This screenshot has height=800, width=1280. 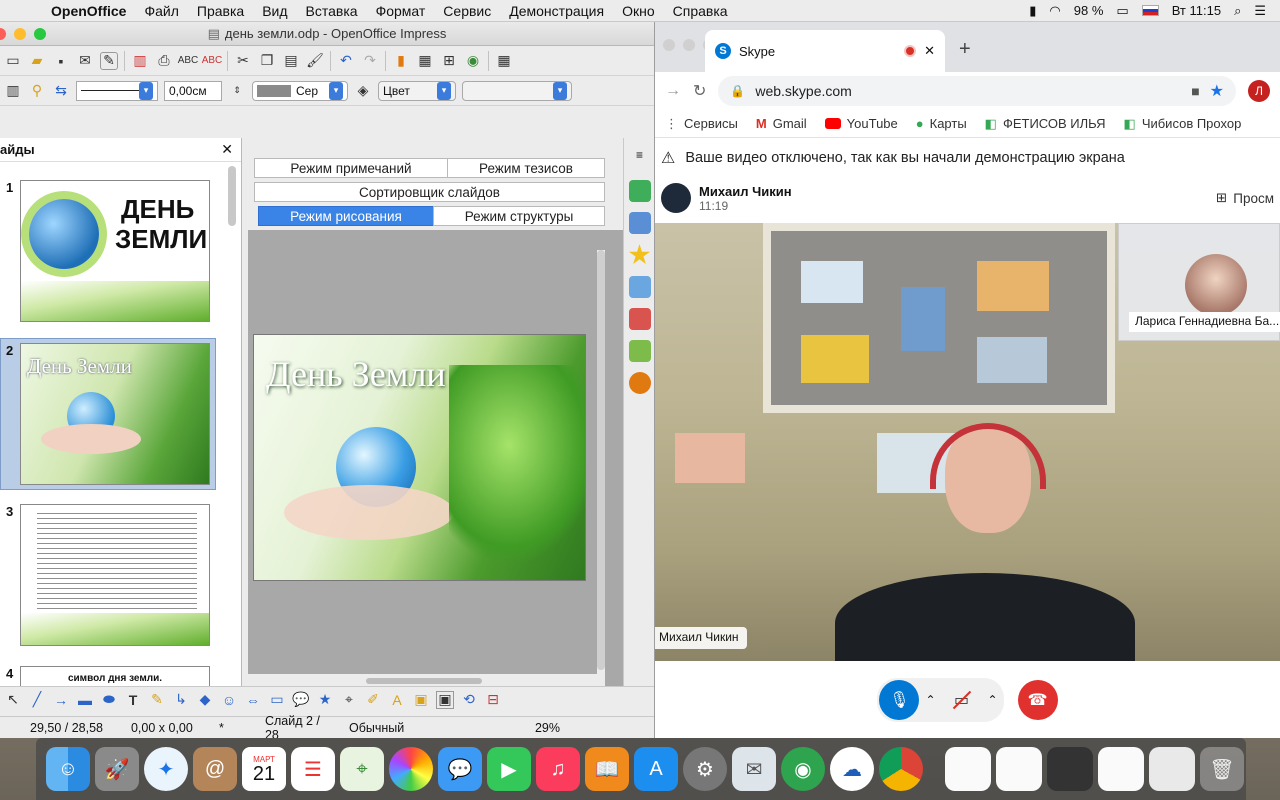 I want to click on menu-edit: Правка, so click(x=220, y=11).